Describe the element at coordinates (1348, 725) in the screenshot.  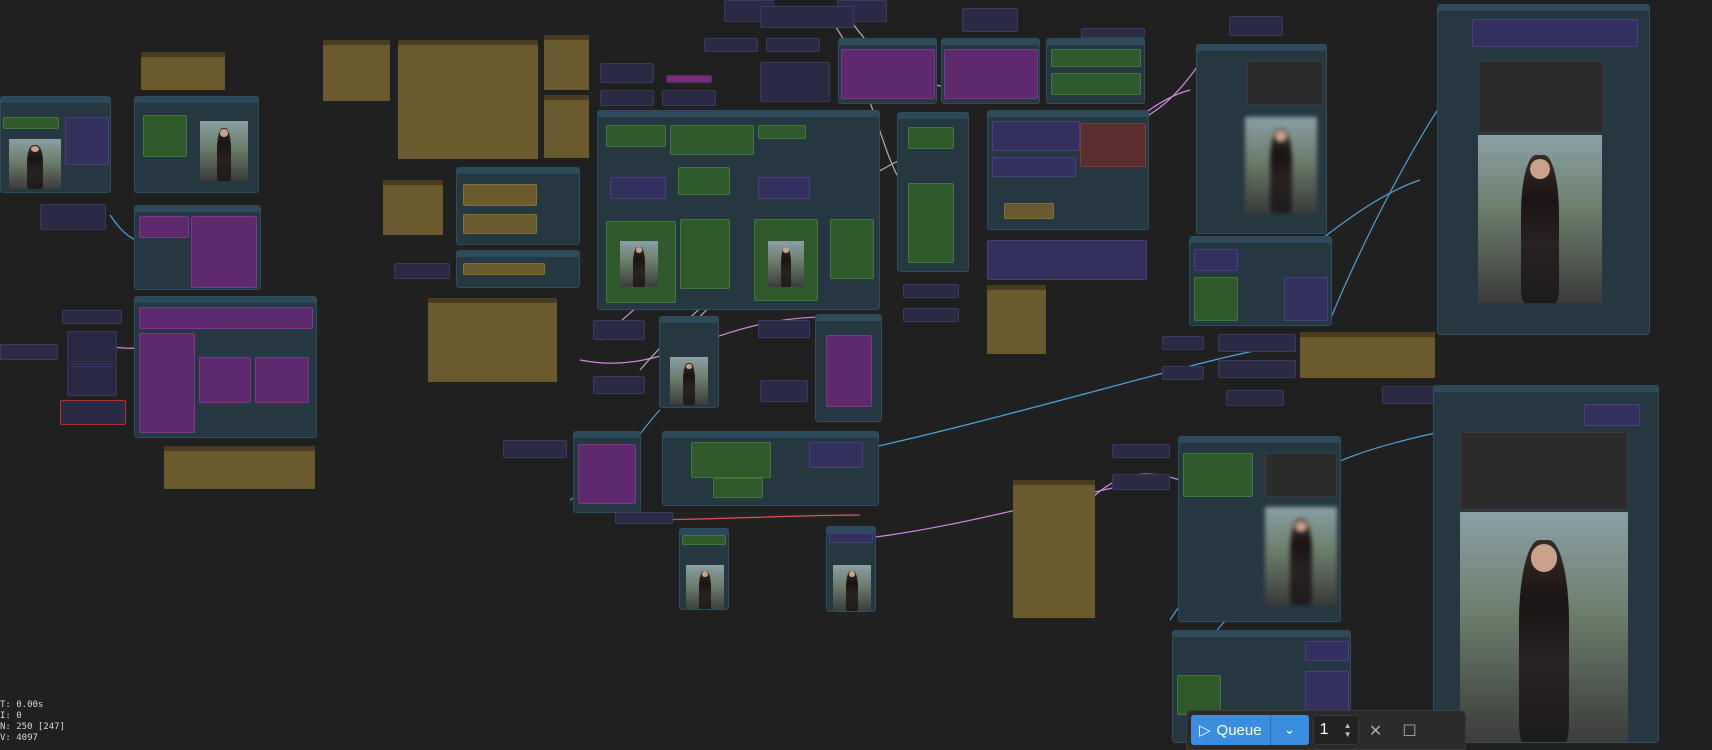
I see `caret-up-icon: ▲` at that location.